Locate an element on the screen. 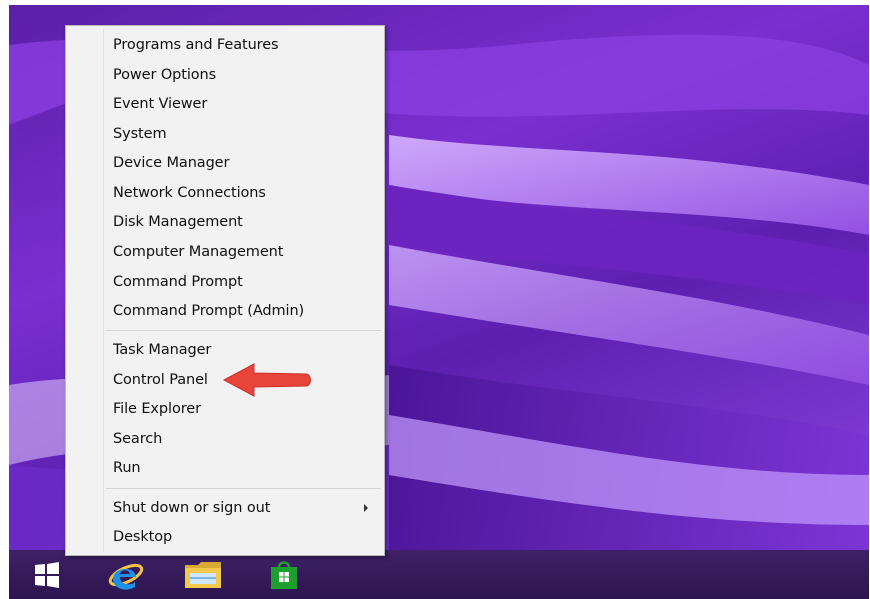 The height and width of the screenshot is (599, 870). start-button is located at coordinates (47, 574).